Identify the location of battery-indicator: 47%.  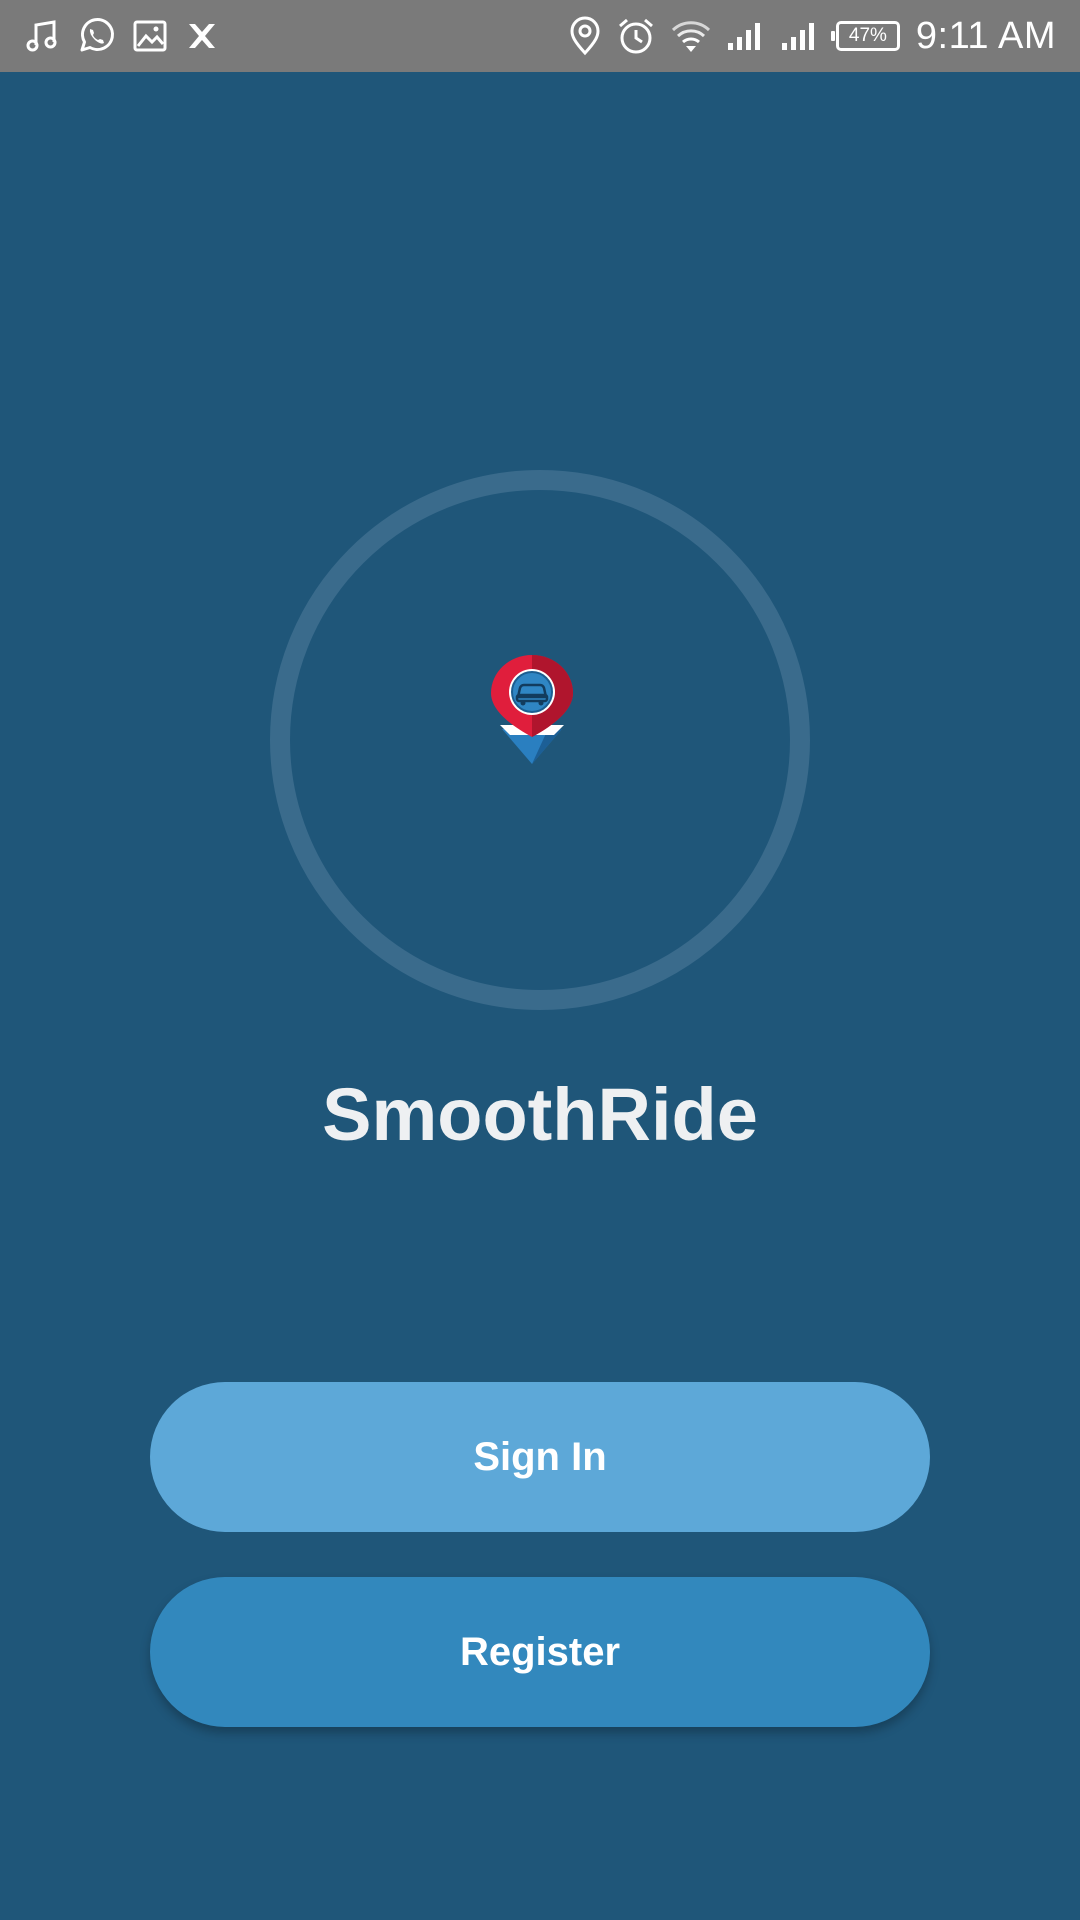
(865, 36).